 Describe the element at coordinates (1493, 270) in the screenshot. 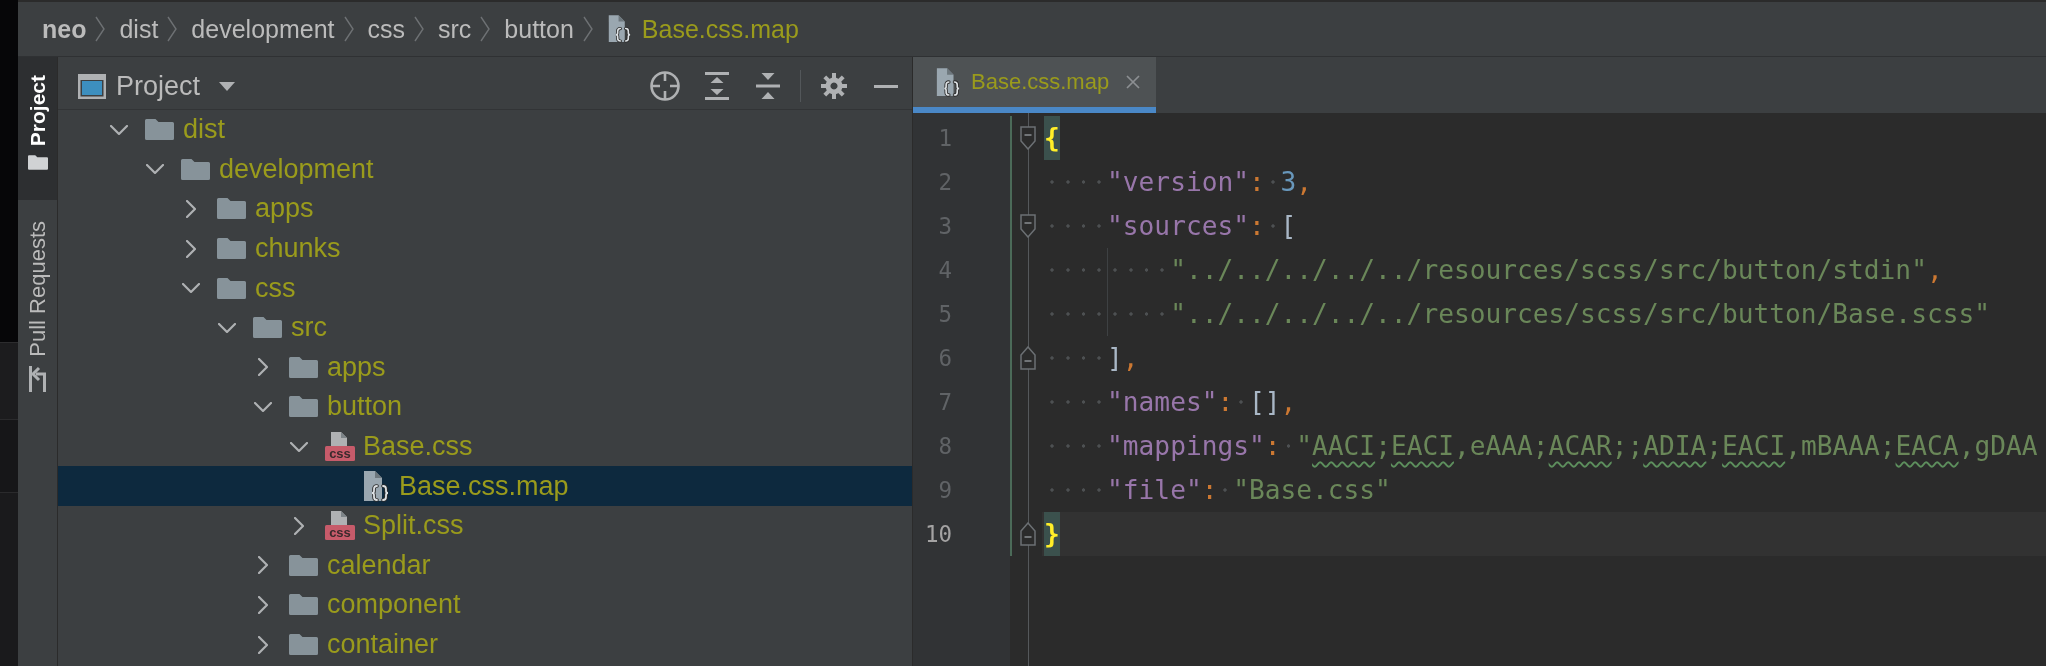

I see `code-line: "../../../../../resources/scss/src/button/stdin",` at that location.